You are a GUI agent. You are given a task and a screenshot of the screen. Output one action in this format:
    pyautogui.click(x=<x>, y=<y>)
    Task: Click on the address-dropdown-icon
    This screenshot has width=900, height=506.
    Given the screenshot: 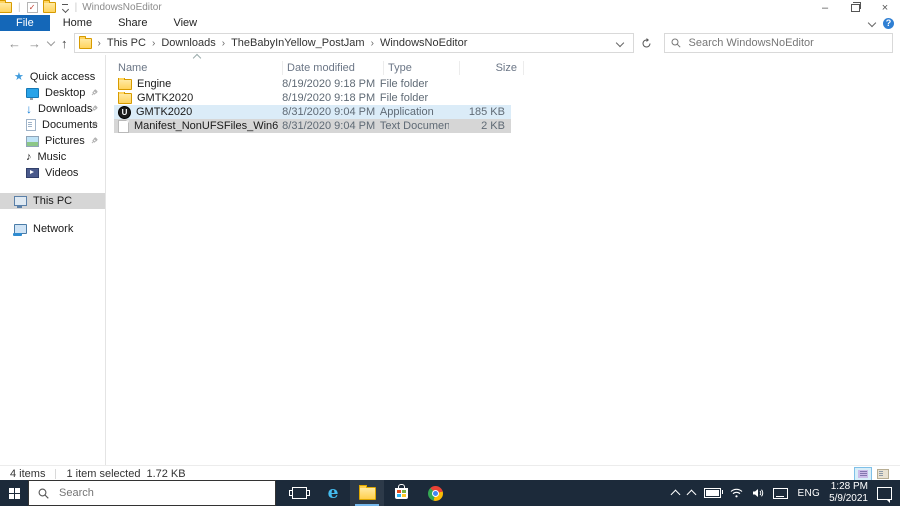 What is the action you would take?
    pyautogui.click(x=620, y=43)
    